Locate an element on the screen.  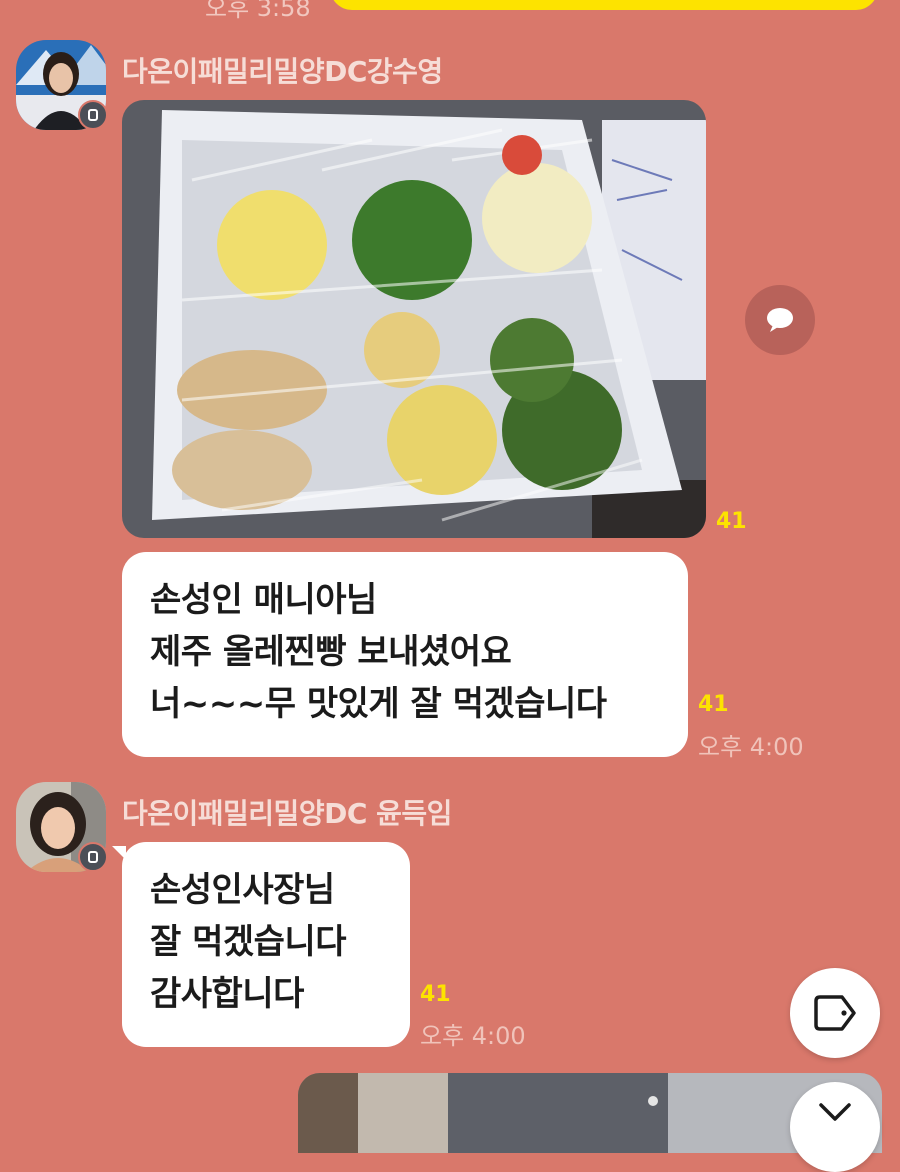
share-button is located at coordinates (780, 320).